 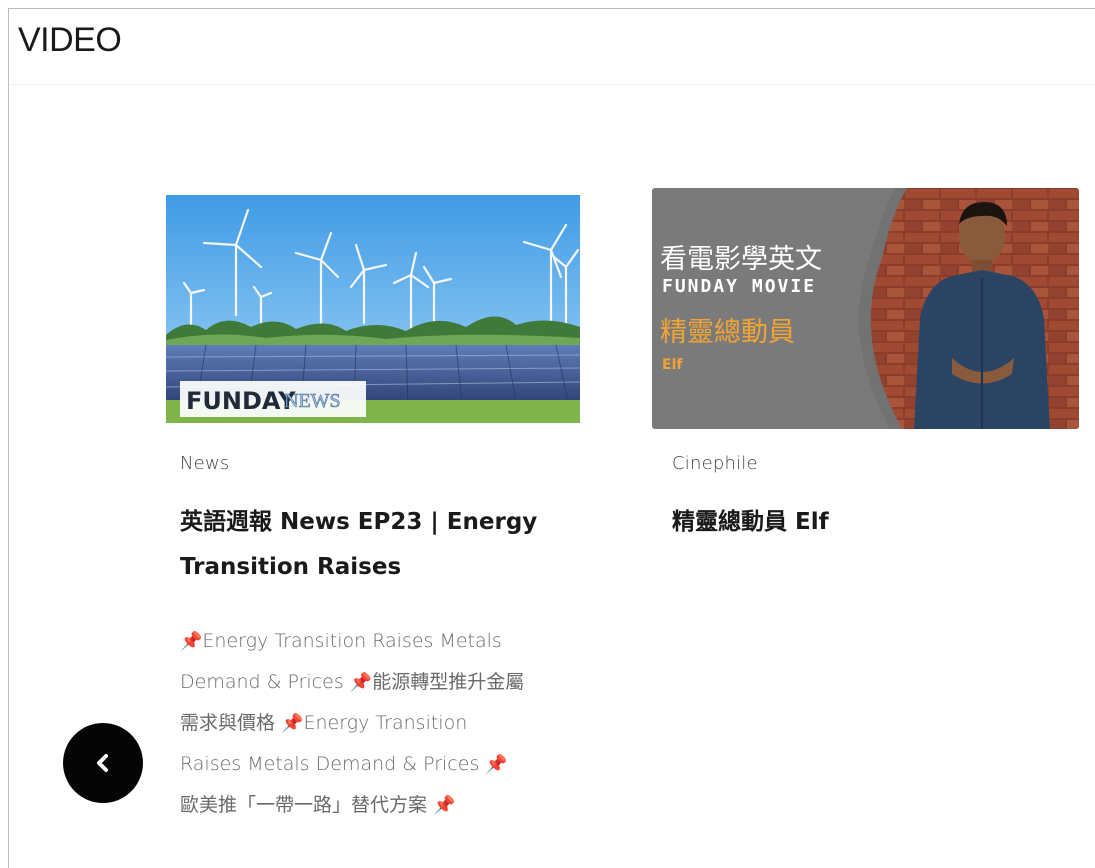 I want to click on svg-text: 看電影學英文, so click(x=741, y=259).